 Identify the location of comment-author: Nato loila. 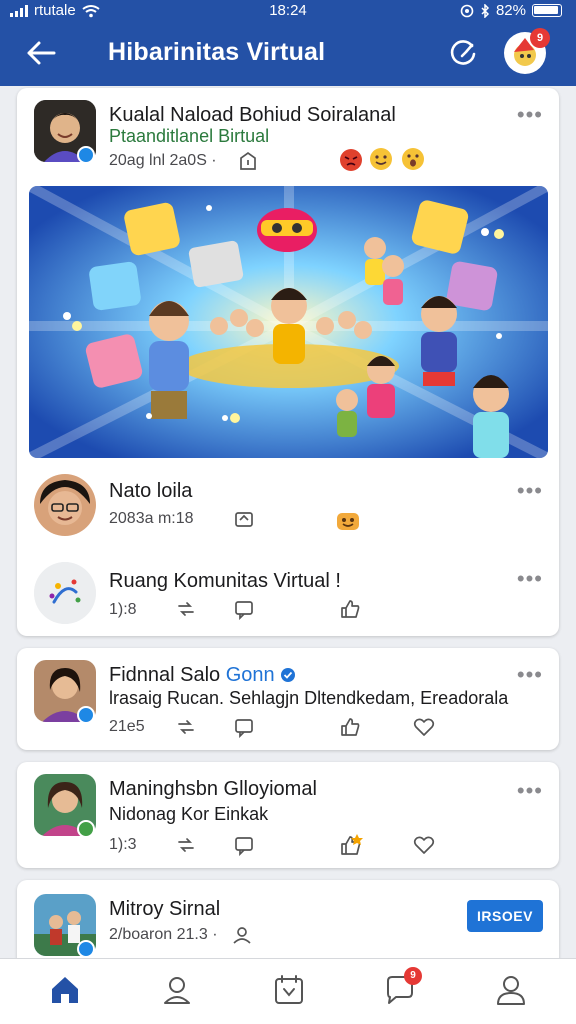
(150, 491).